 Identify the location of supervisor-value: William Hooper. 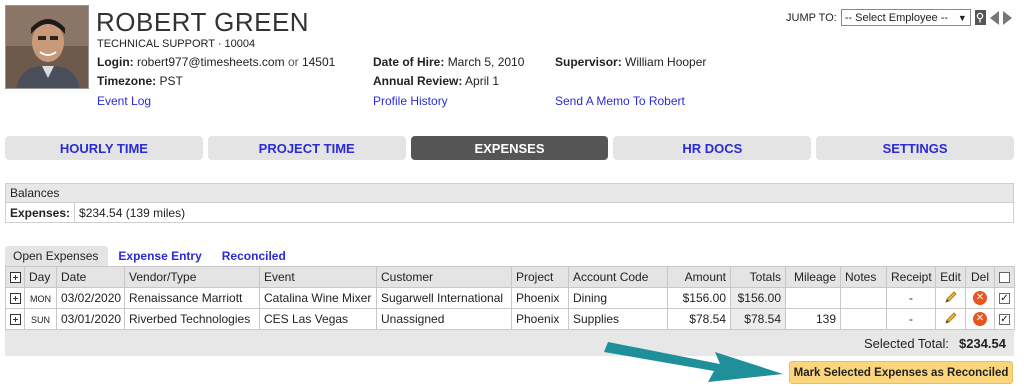
(666, 62).